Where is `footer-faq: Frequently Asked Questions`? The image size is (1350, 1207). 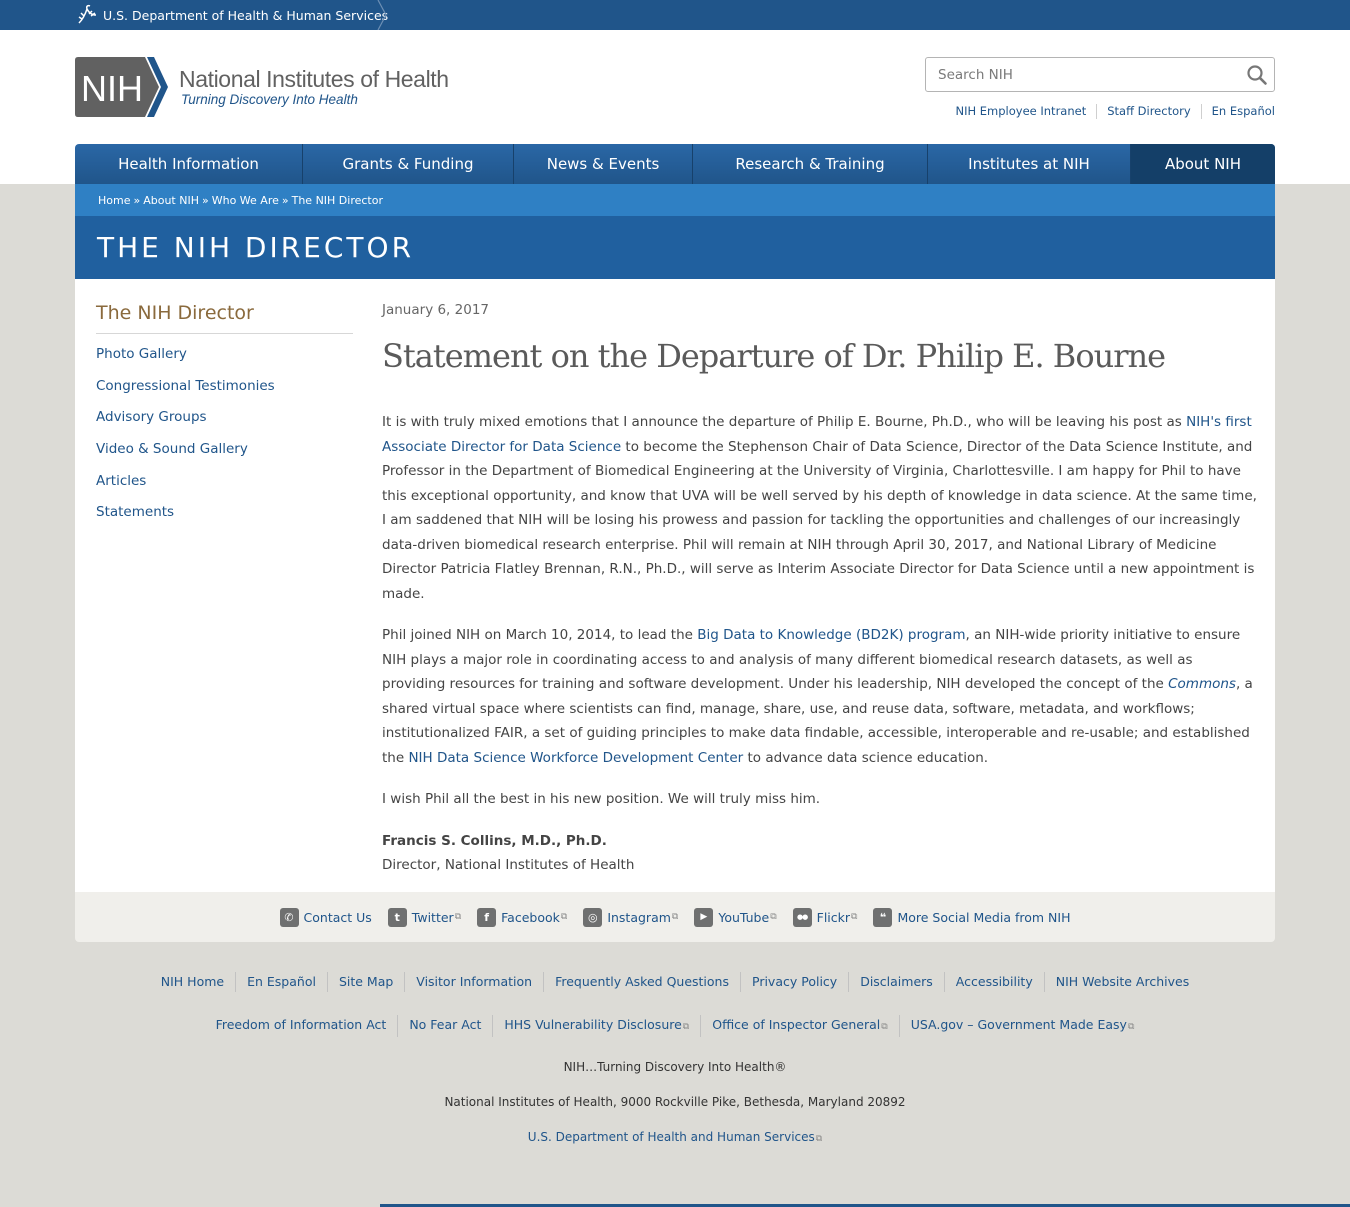 footer-faq: Frequently Asked Questions is located at coordinates (641, 982).